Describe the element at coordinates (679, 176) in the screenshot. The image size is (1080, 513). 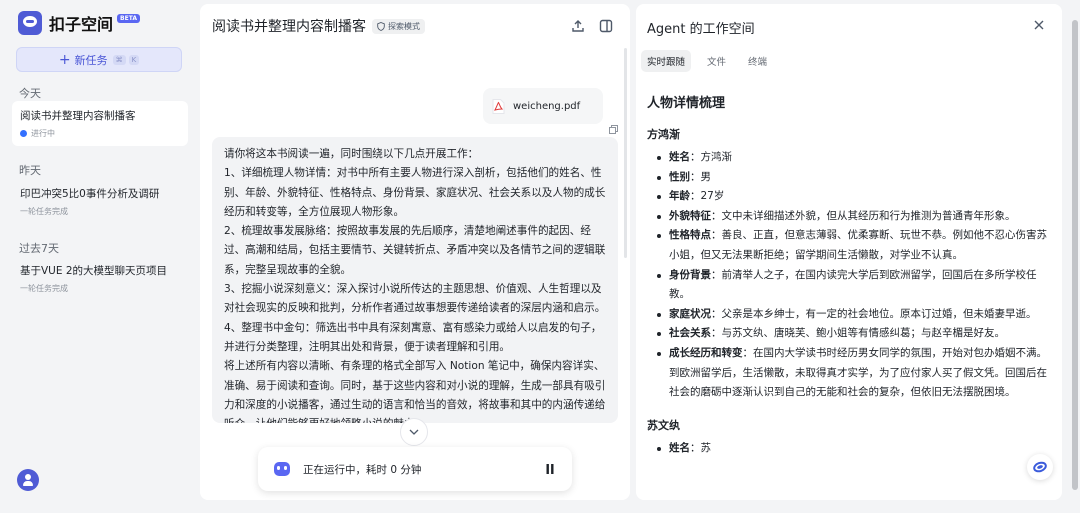
I see `field-label: 性别` at that location.